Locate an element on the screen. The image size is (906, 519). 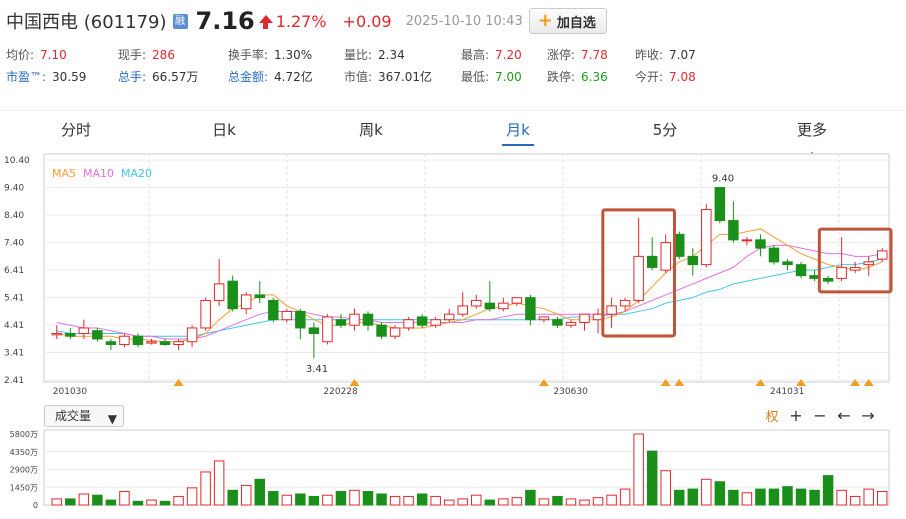
tab-label: 5分 is located at coordinates (665, 130).